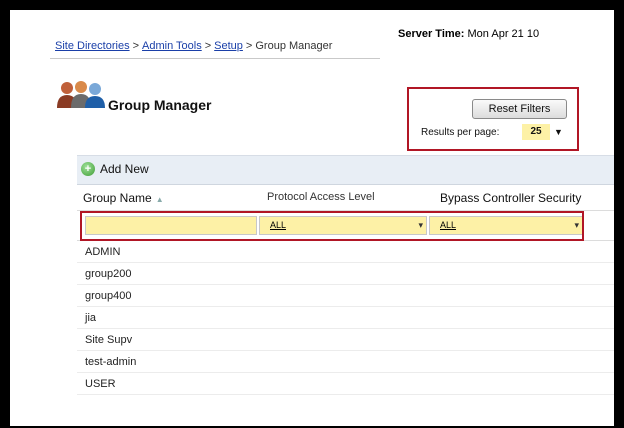 The width and height of the screenshot is (624, 428). What do you see at coordinates (159, 199) in the screenshot?
I see `sort-ascending-icon: ▲` at bounding box center [159, 199].